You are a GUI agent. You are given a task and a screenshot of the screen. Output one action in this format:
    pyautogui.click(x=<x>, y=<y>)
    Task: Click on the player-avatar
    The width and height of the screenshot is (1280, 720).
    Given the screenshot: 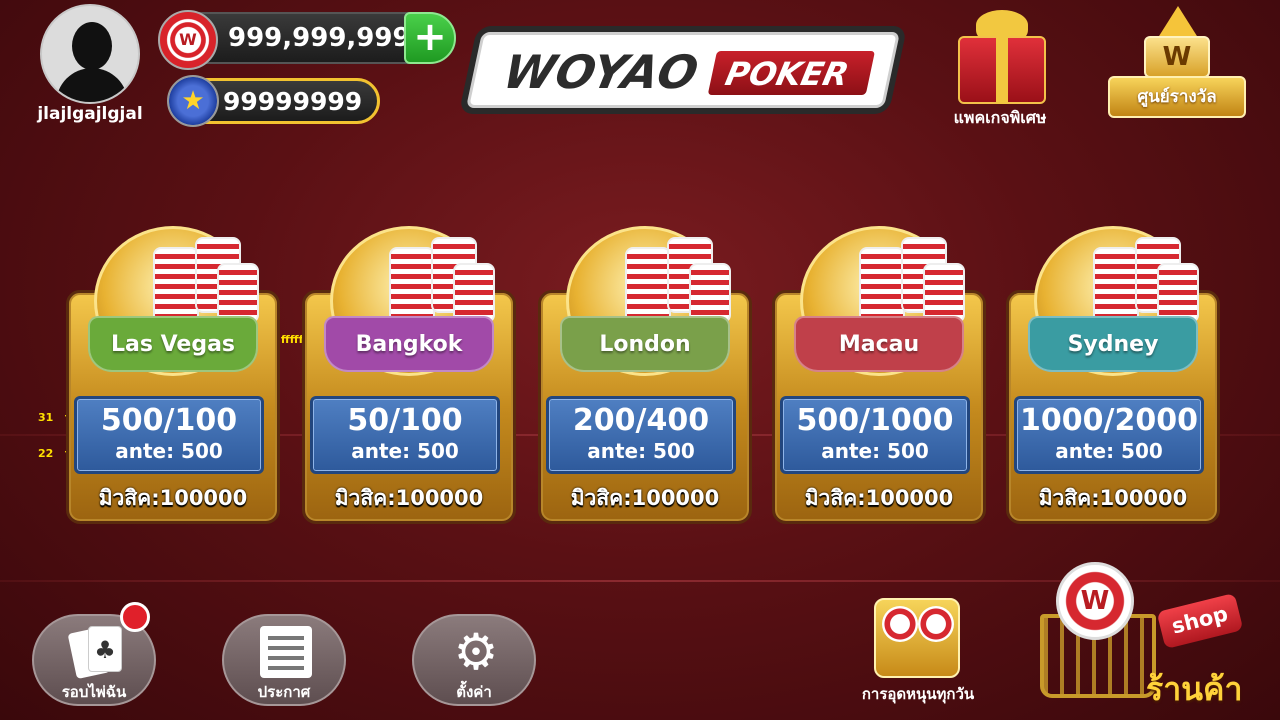 What is the action you would take?
    pyautogui.click(x=90, y=54)
    